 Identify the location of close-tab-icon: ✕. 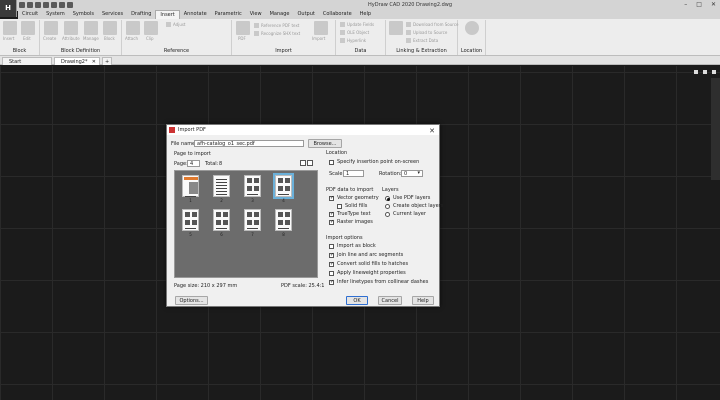
(94, 62).